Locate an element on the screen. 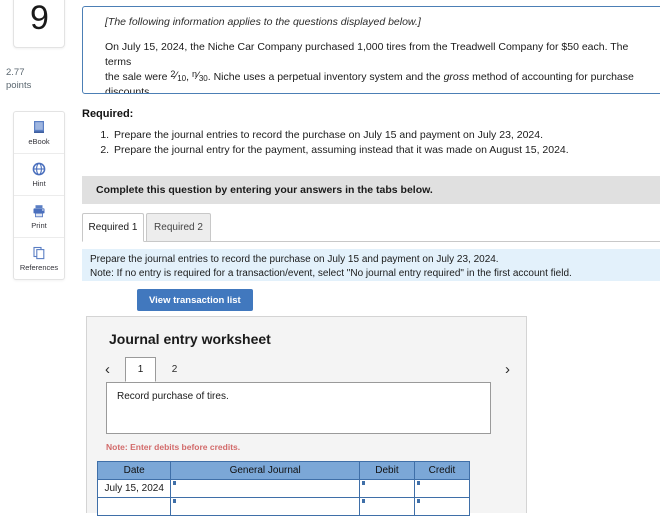  worksheet-pager: ‹ 1 2 › is located at coordinates (307, 370).